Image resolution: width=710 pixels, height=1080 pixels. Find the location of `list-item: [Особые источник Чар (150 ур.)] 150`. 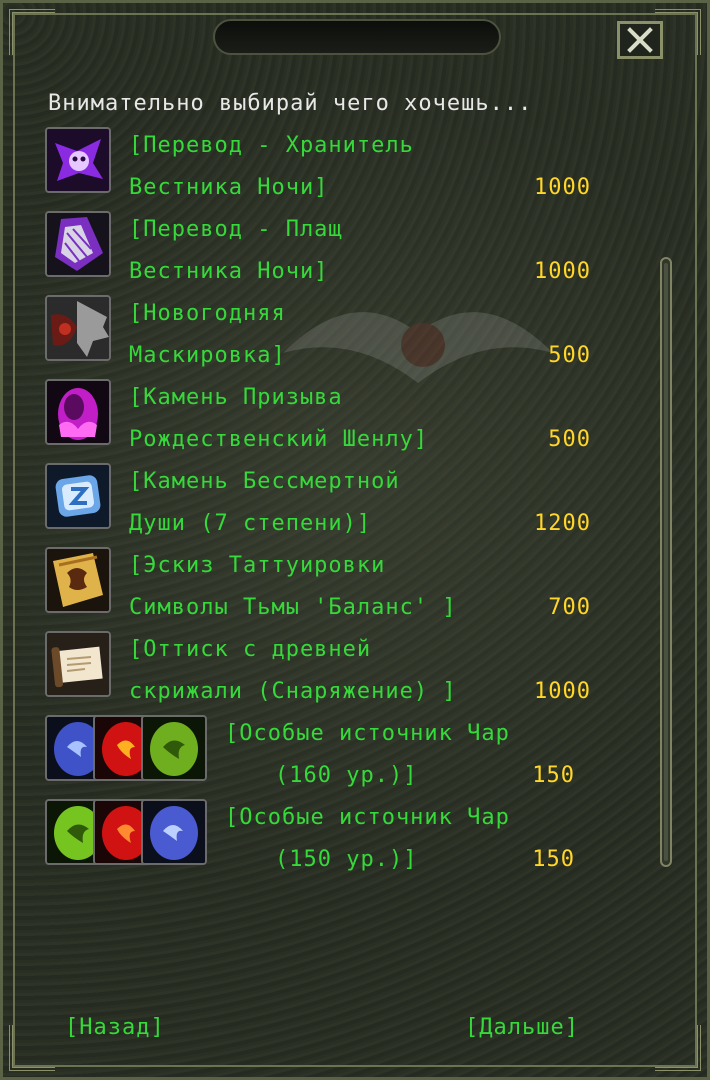

list-item: [Особые источник Чар (150 ур.)] 150 is located at coordinates (325, 841).